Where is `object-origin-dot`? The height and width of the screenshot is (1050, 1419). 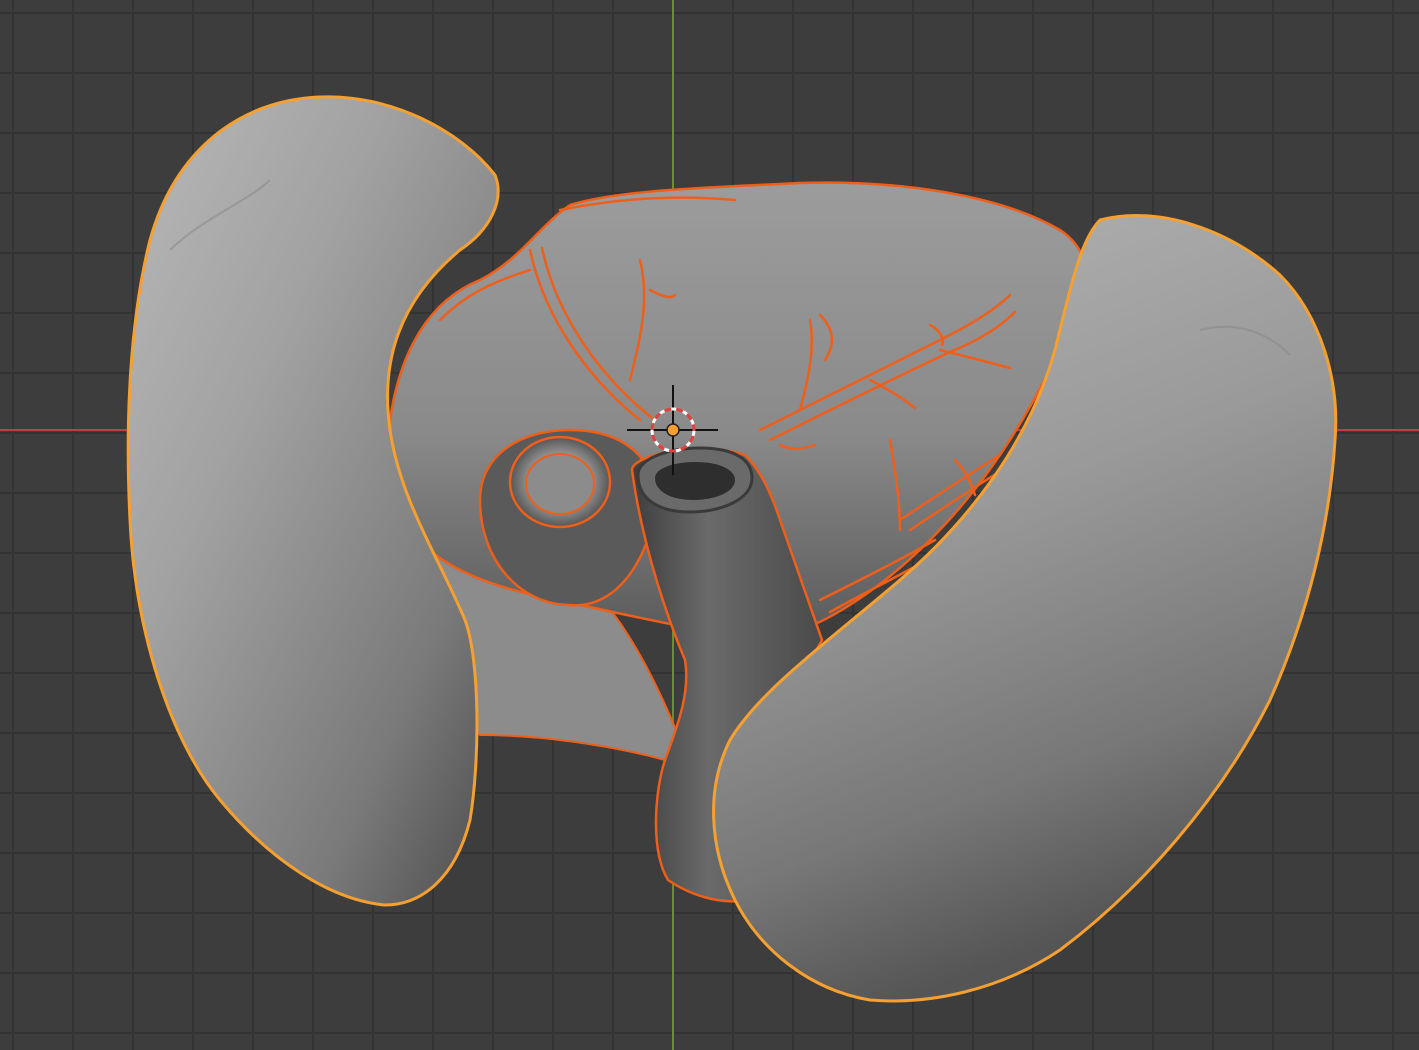
object-origin-dot is located at coordinates (673, 430).